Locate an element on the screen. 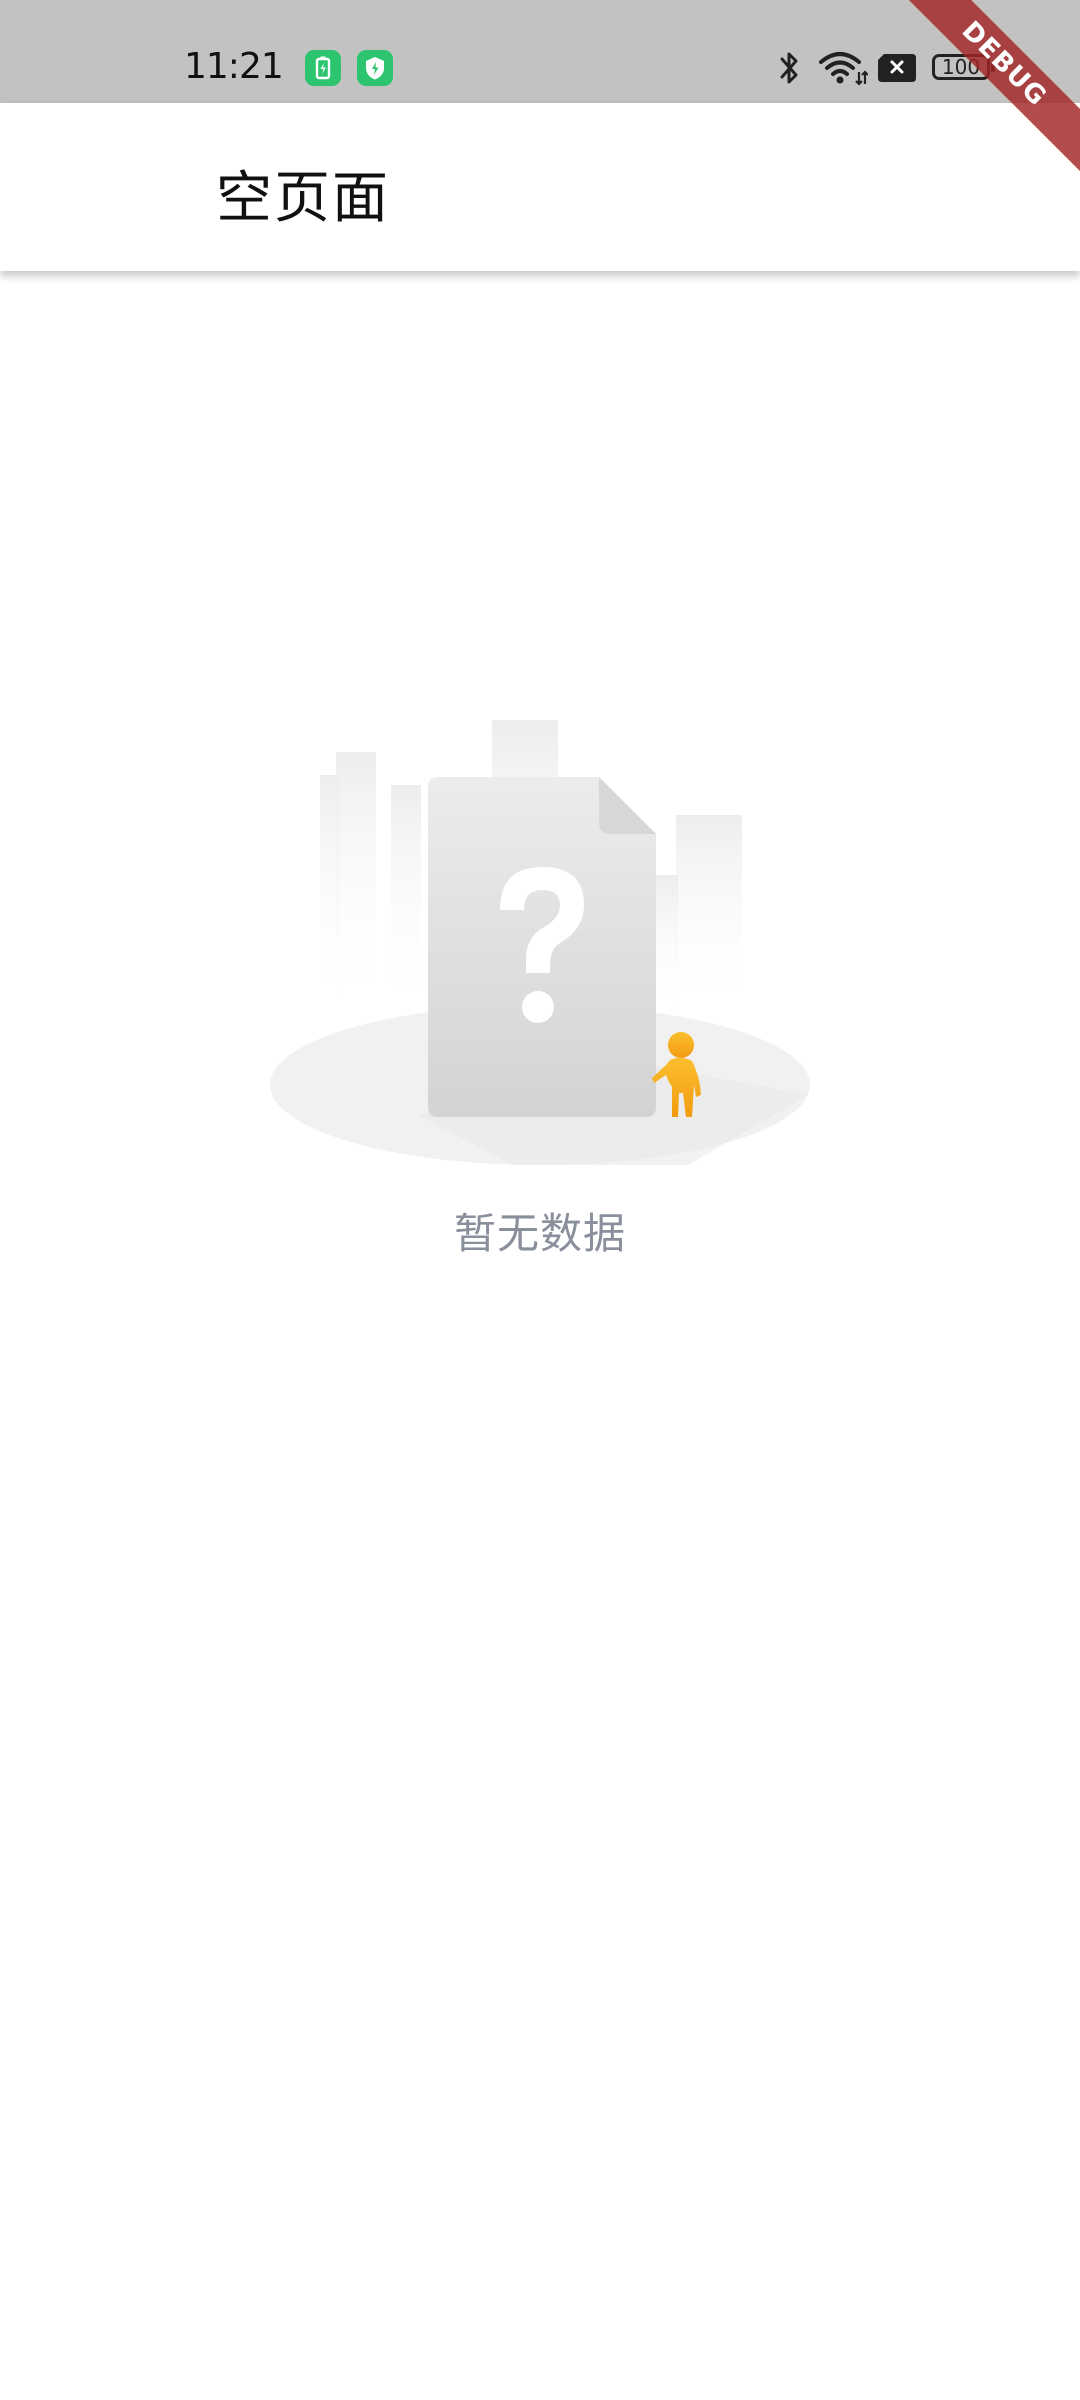  app-bar: 空页面 is located at coordinates (540, 187).